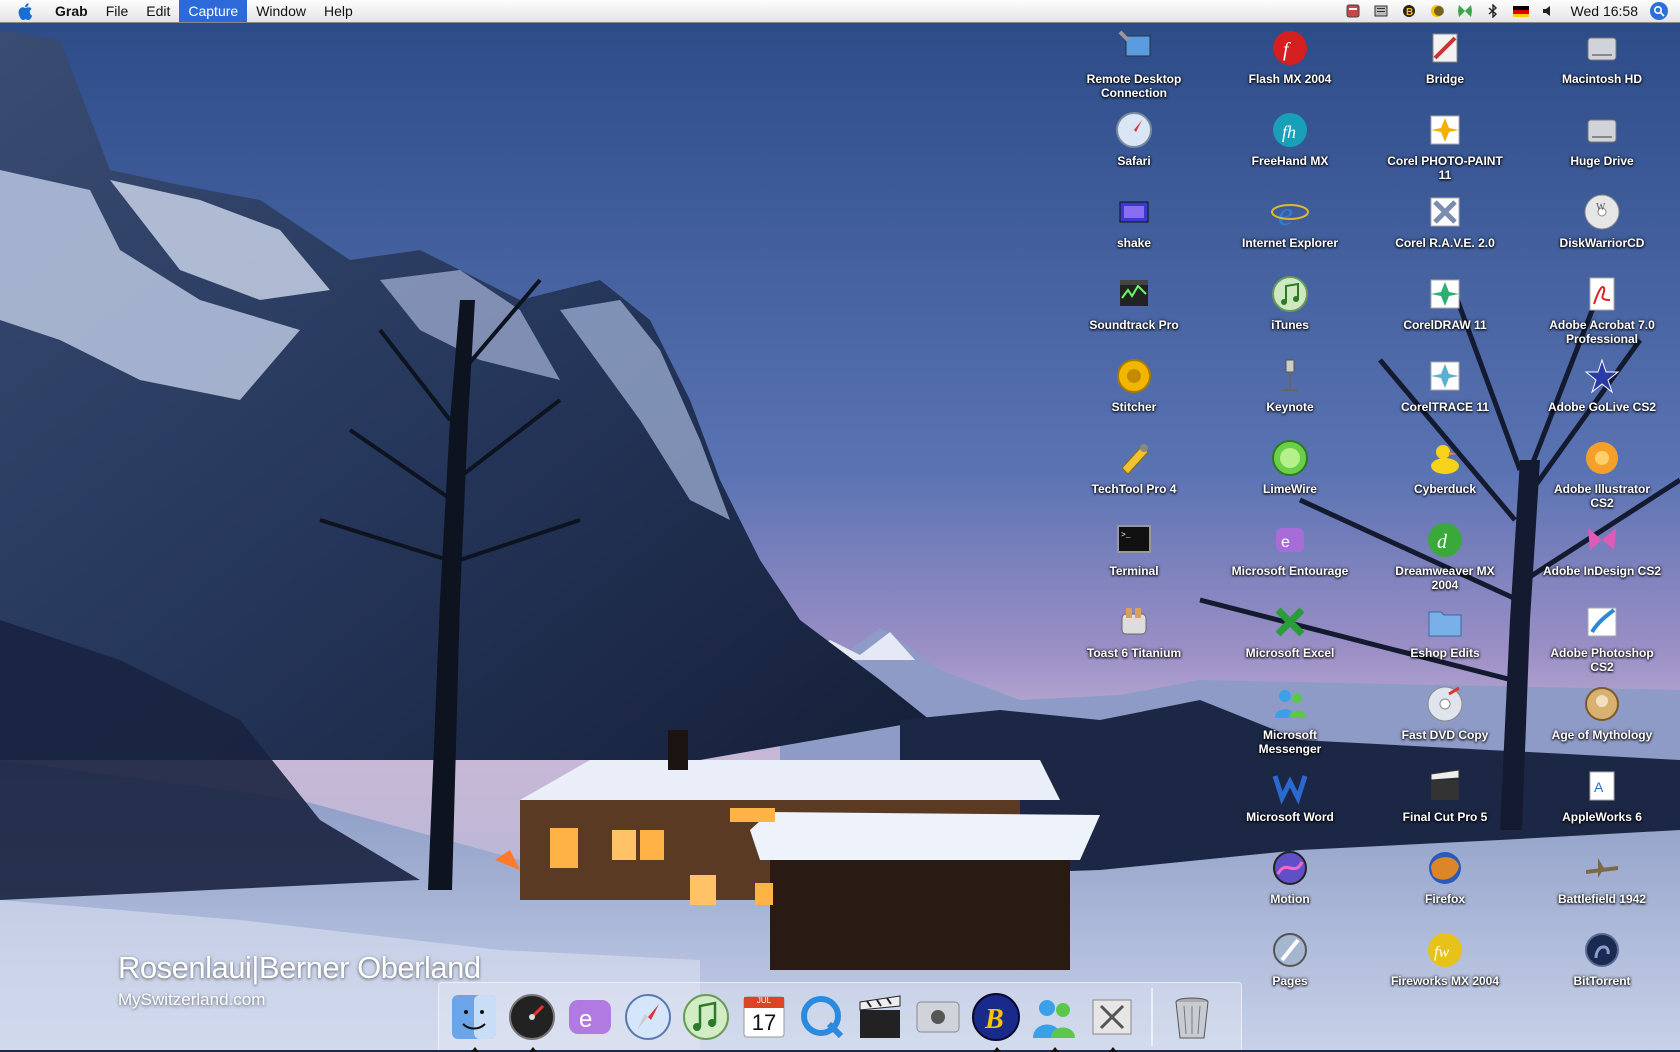 This screenshot has height=1052, width=1680. Describe the element at coordinates (1290, 467) in the screenshot. I see `desktop-icon-limewire: LimeWire` at that location.